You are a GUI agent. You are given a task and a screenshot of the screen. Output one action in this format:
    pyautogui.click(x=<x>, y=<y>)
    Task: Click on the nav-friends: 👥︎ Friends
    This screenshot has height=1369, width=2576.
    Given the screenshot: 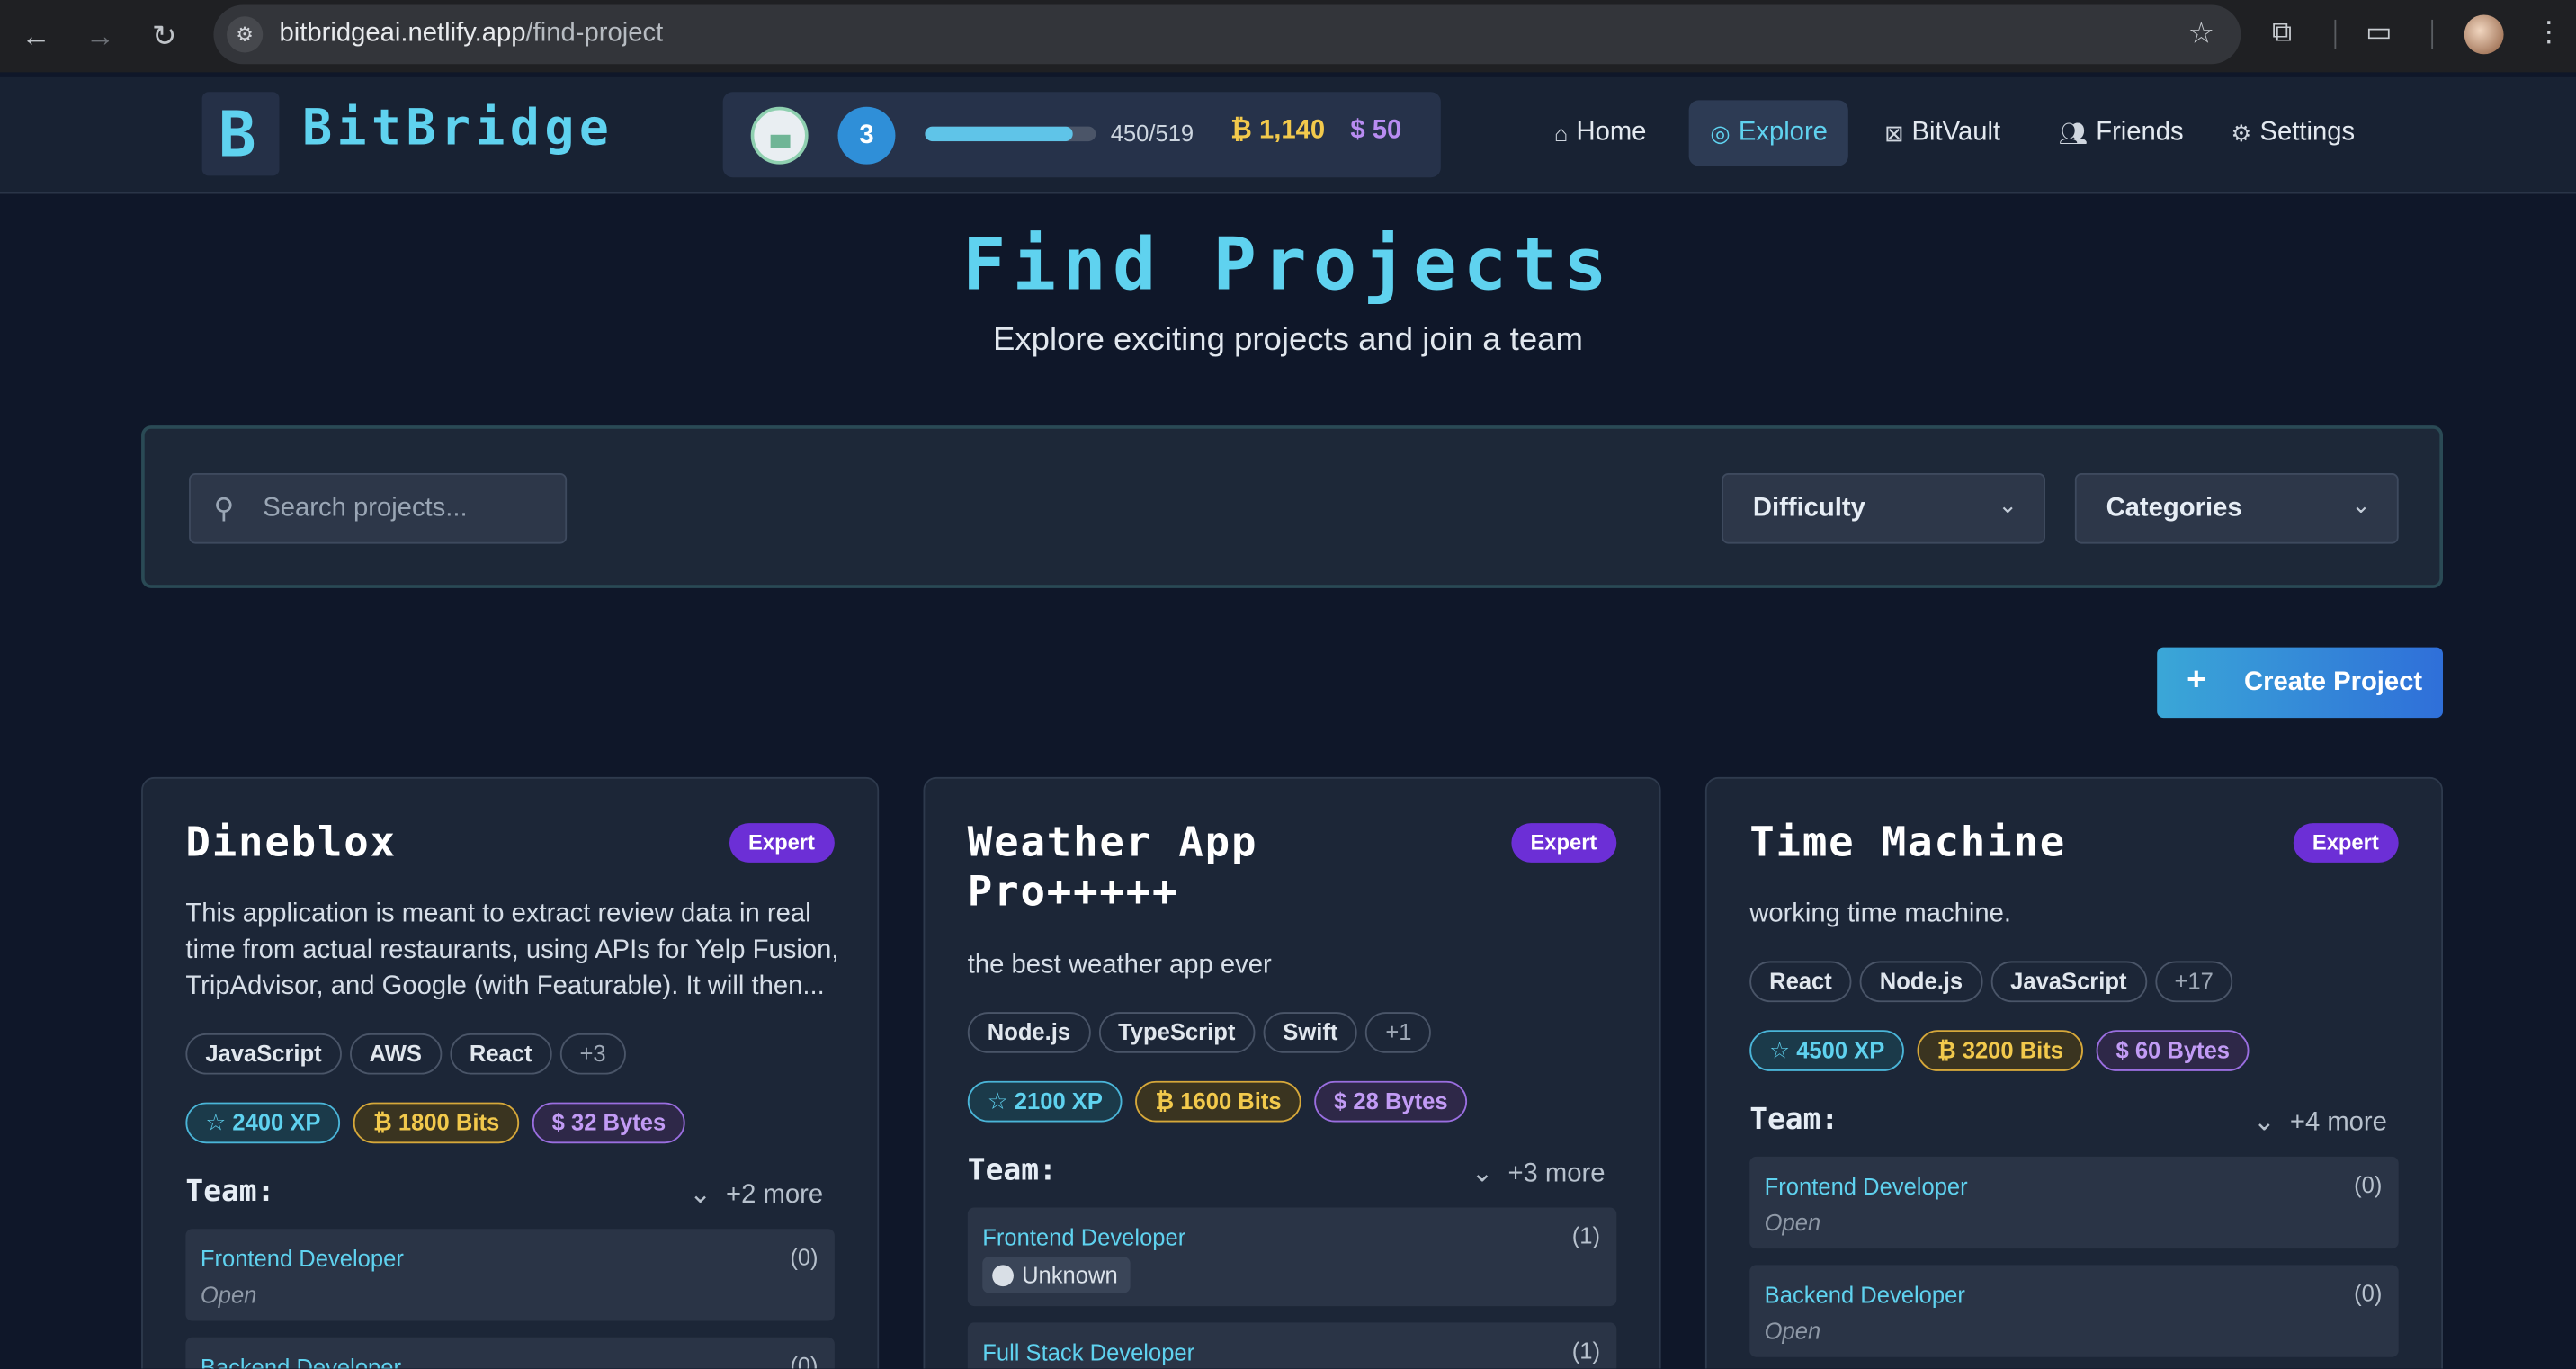 What is the action you would take?
    pyautogui.click(x=2121, y=133)
    